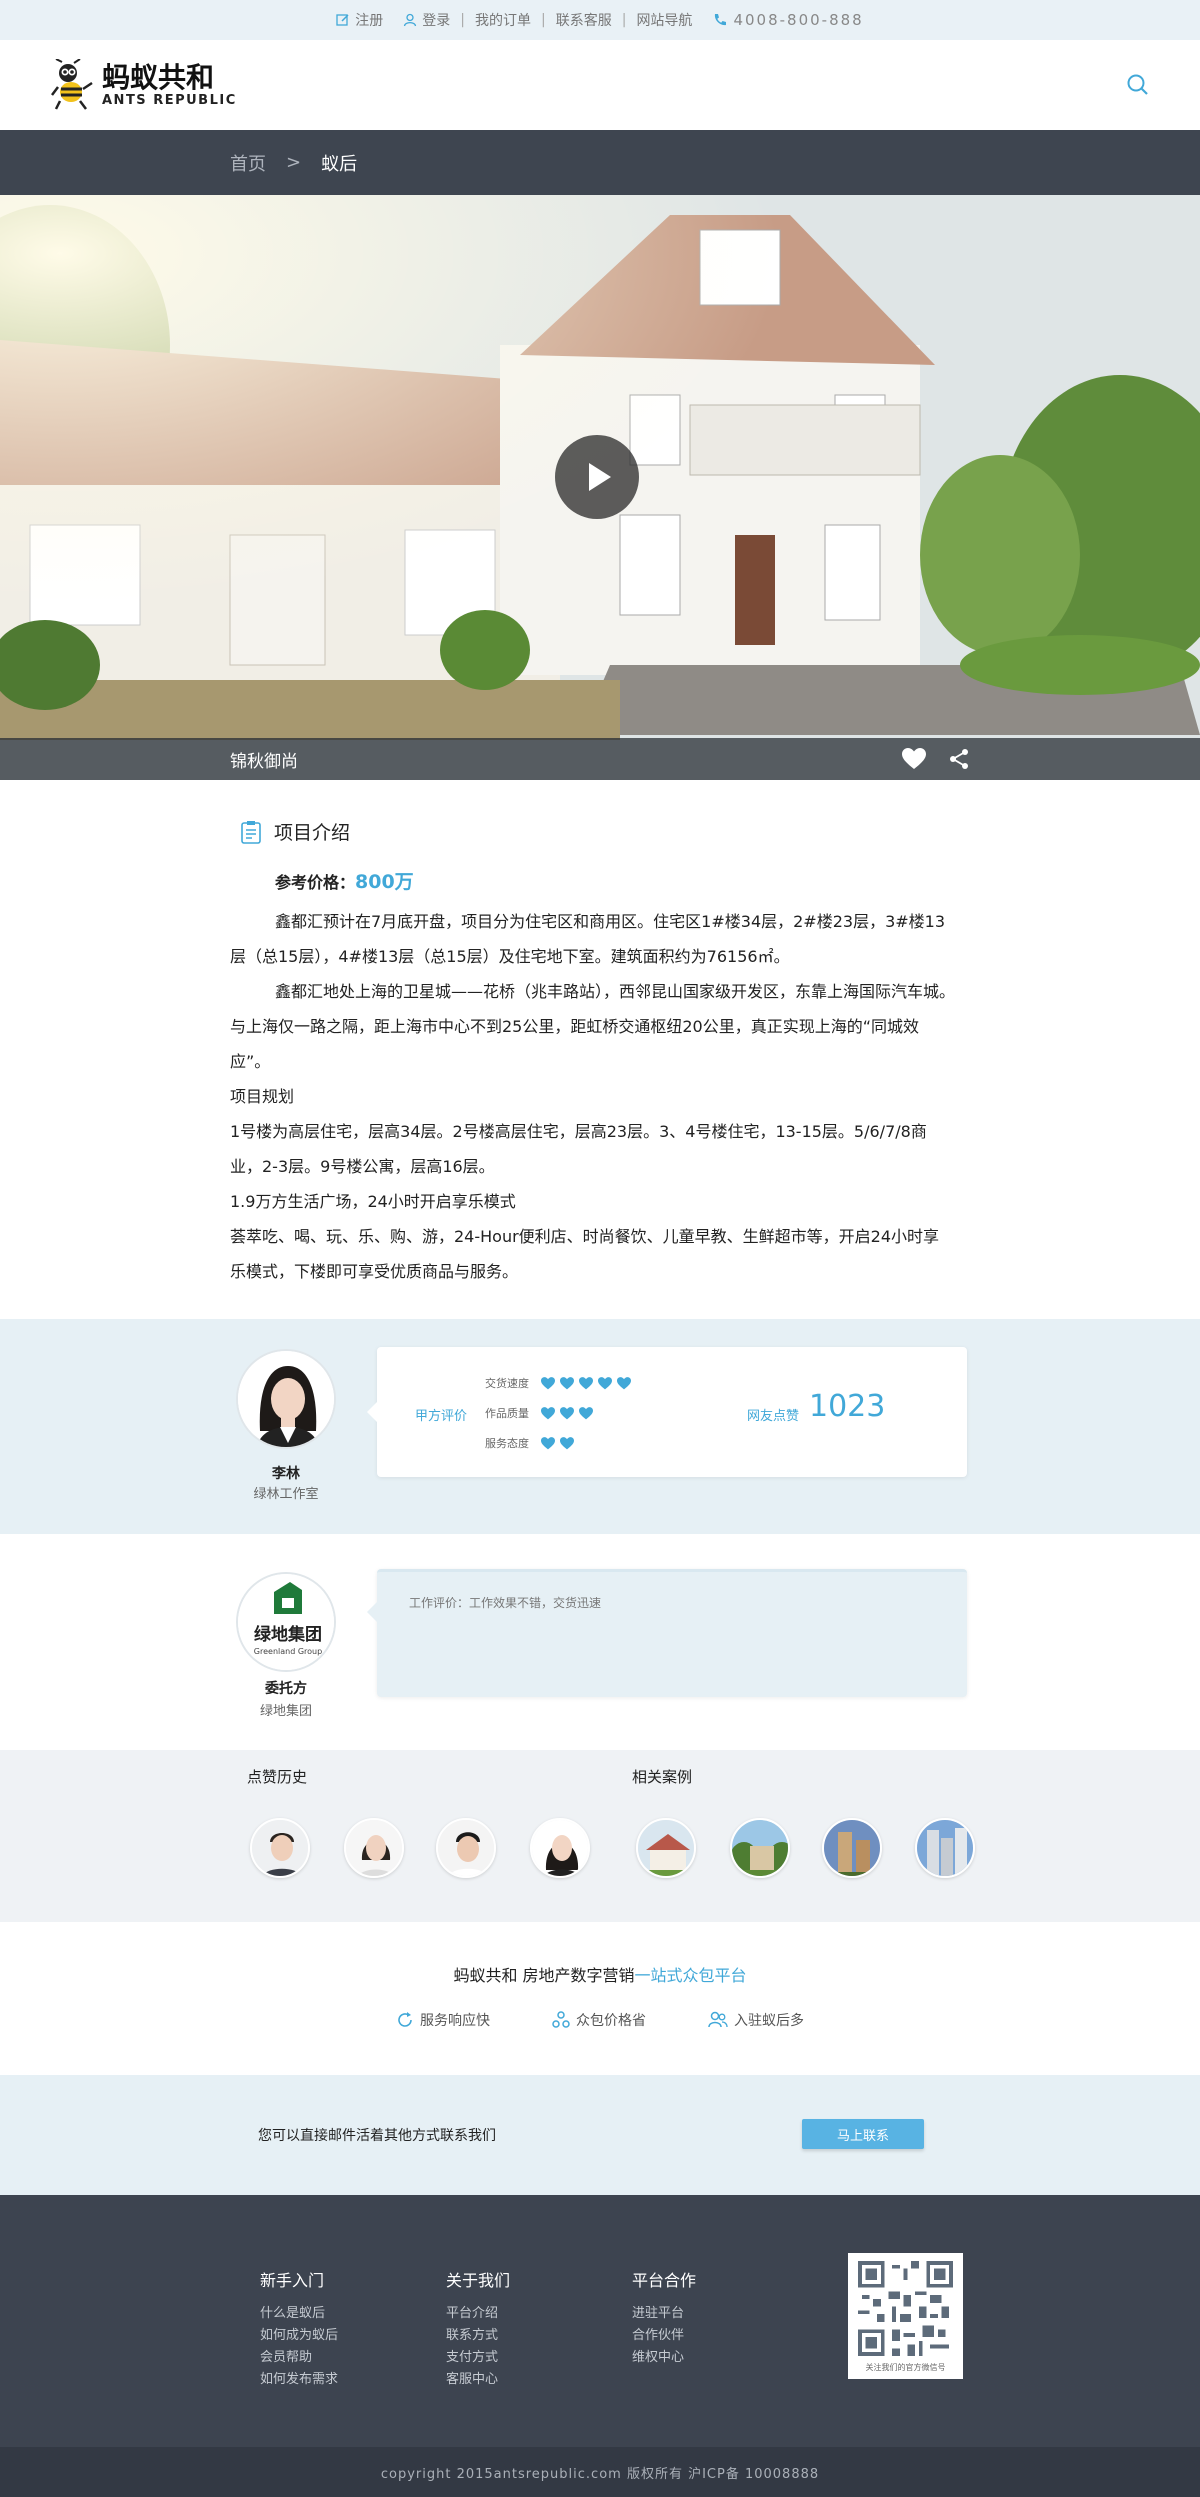 This screenshot has height=2497, width=1200. I want to click on site-header: 蚂蚁共和 ANTS REPUBLIC, so click(600, 85).